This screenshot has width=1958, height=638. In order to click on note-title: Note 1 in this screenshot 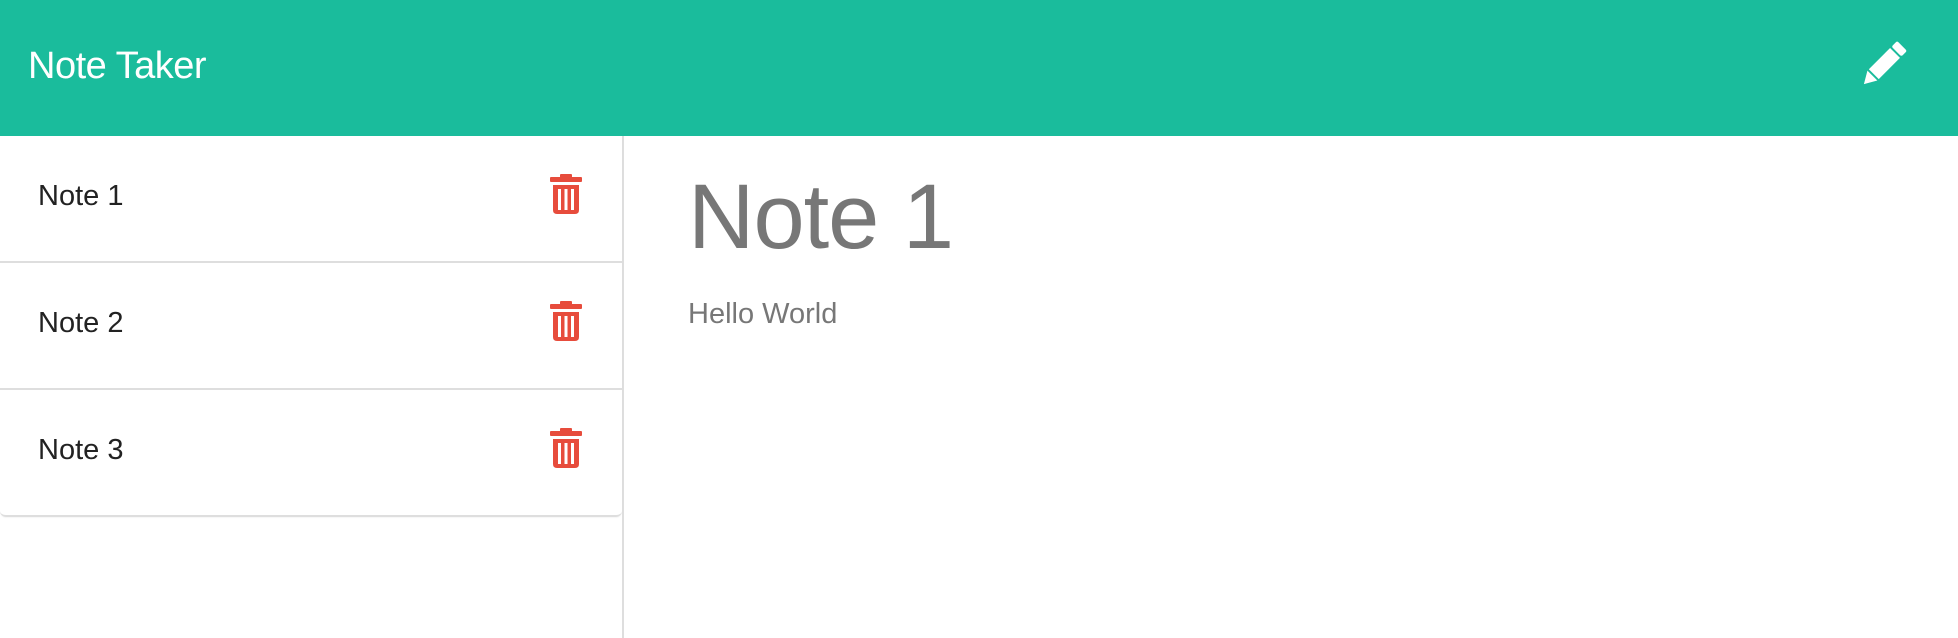, I will do `click(81, 196)`.